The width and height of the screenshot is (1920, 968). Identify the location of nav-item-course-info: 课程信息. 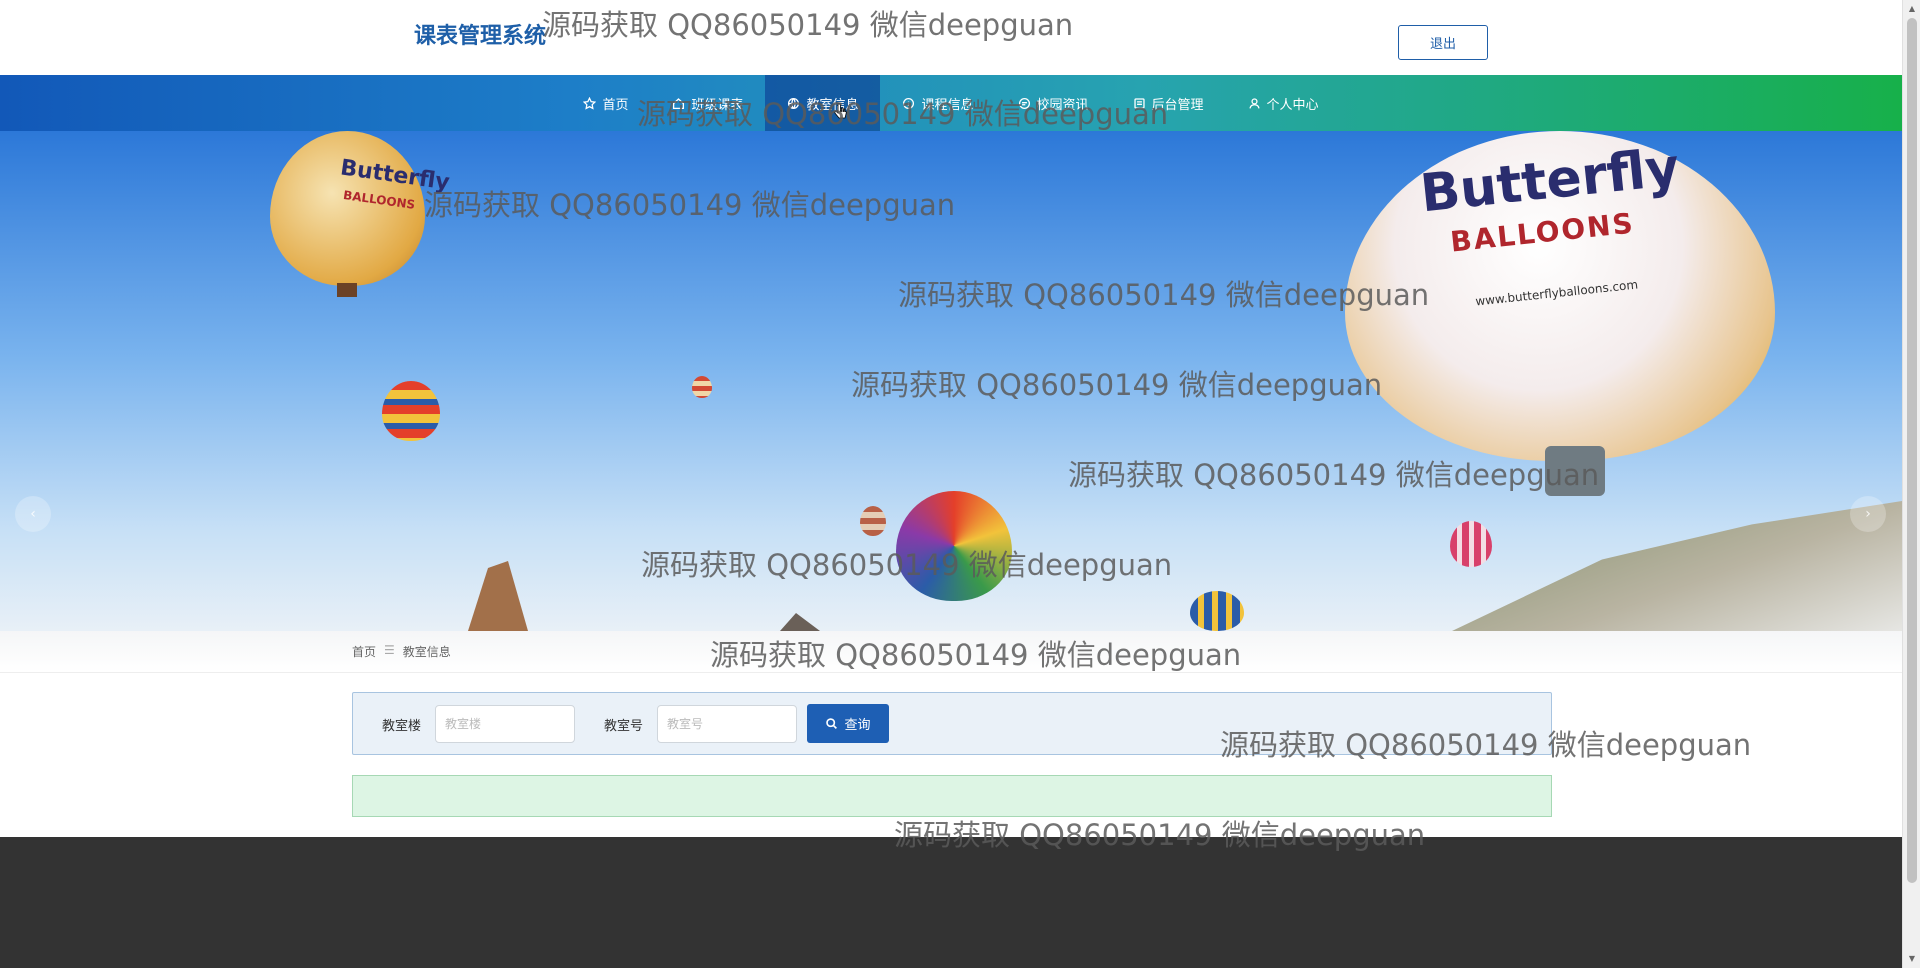
(937, 103).